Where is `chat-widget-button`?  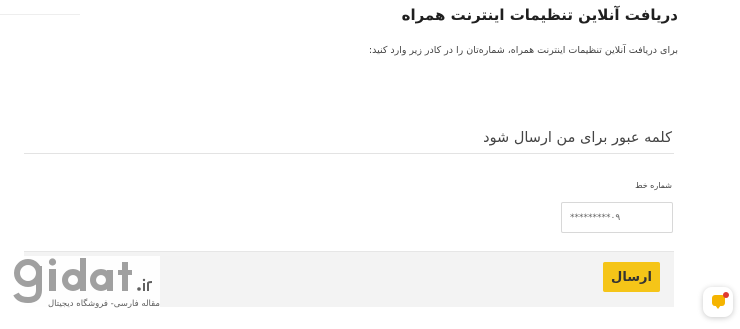
chat-widget-button is located at coordinates (718, 302).